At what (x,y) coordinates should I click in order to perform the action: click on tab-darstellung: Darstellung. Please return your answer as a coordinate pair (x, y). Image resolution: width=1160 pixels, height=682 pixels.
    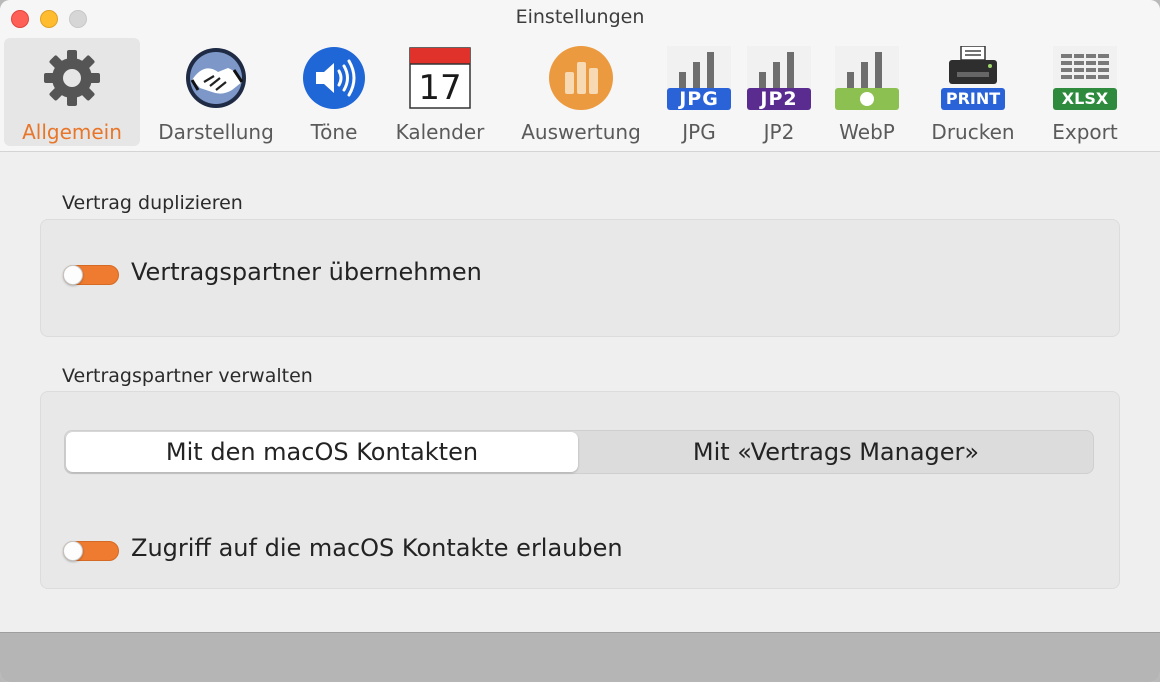
    Looking at the image, I should click on (216, 92).